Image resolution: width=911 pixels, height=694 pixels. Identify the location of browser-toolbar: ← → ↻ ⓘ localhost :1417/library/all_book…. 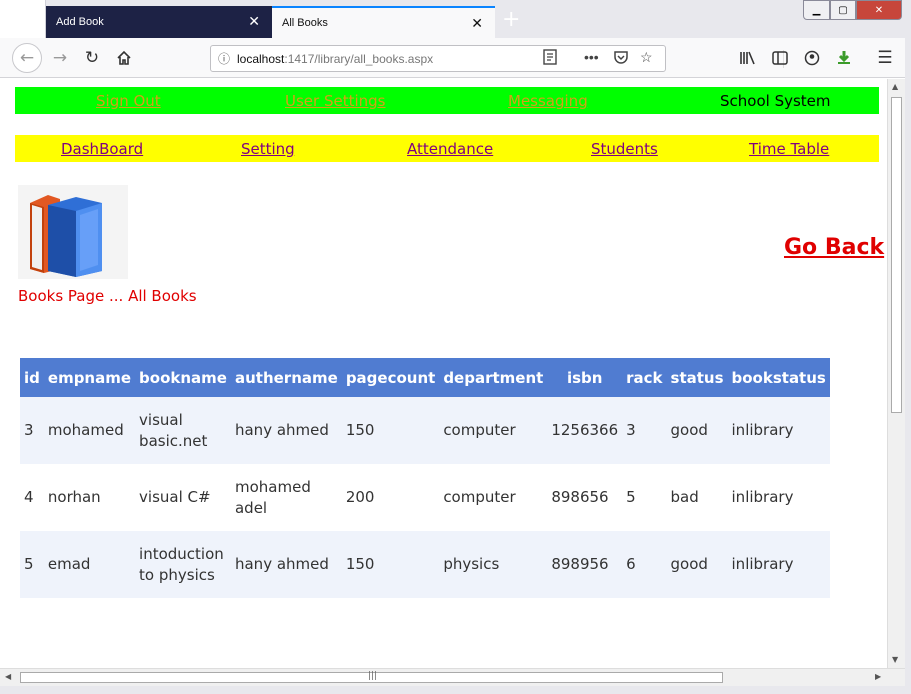
(455, 58).